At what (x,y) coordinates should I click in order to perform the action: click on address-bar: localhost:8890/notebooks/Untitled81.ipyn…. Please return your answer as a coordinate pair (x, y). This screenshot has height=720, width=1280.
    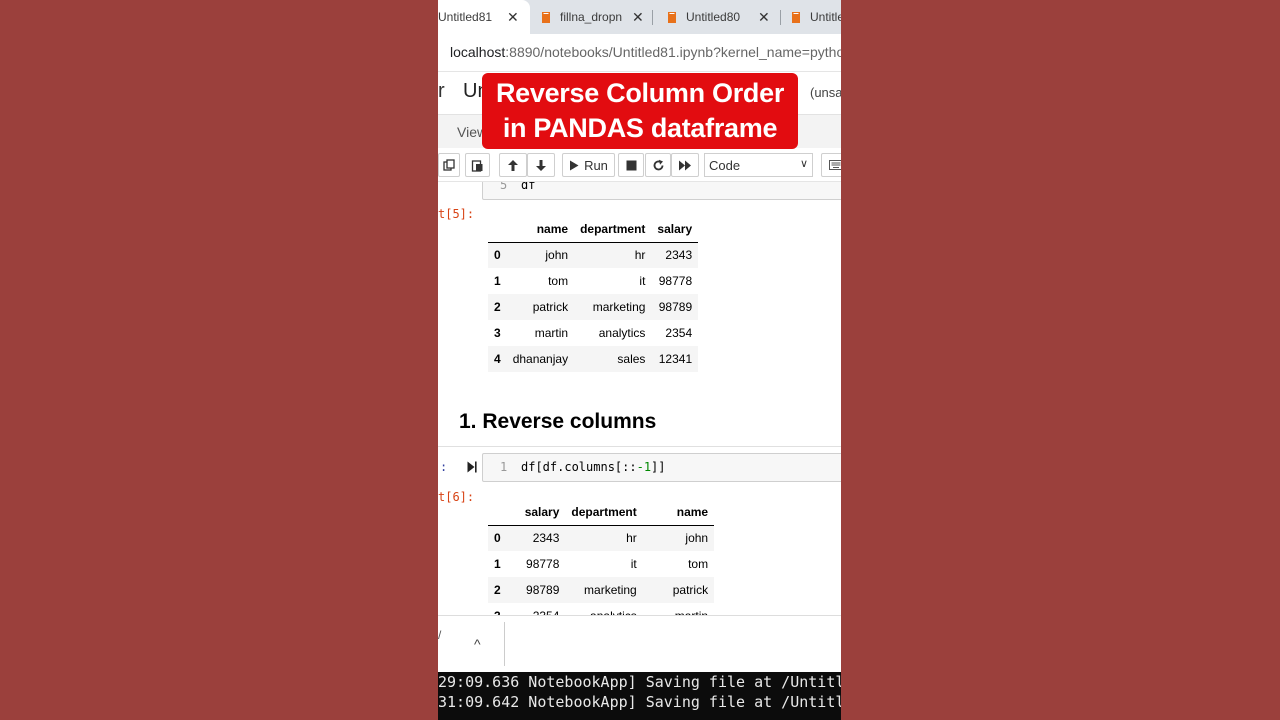
    Looking at the image, I should click on (639, 53).